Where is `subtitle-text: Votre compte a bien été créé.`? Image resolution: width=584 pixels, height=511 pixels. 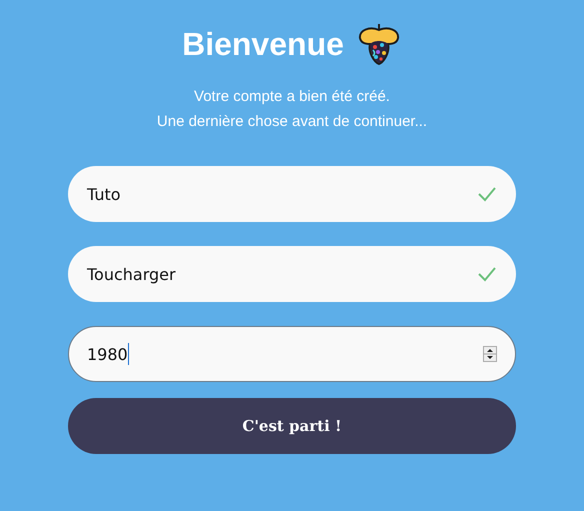 subtitle-text: Votre compte a bien été créé. is located at coordinates (292, 97).